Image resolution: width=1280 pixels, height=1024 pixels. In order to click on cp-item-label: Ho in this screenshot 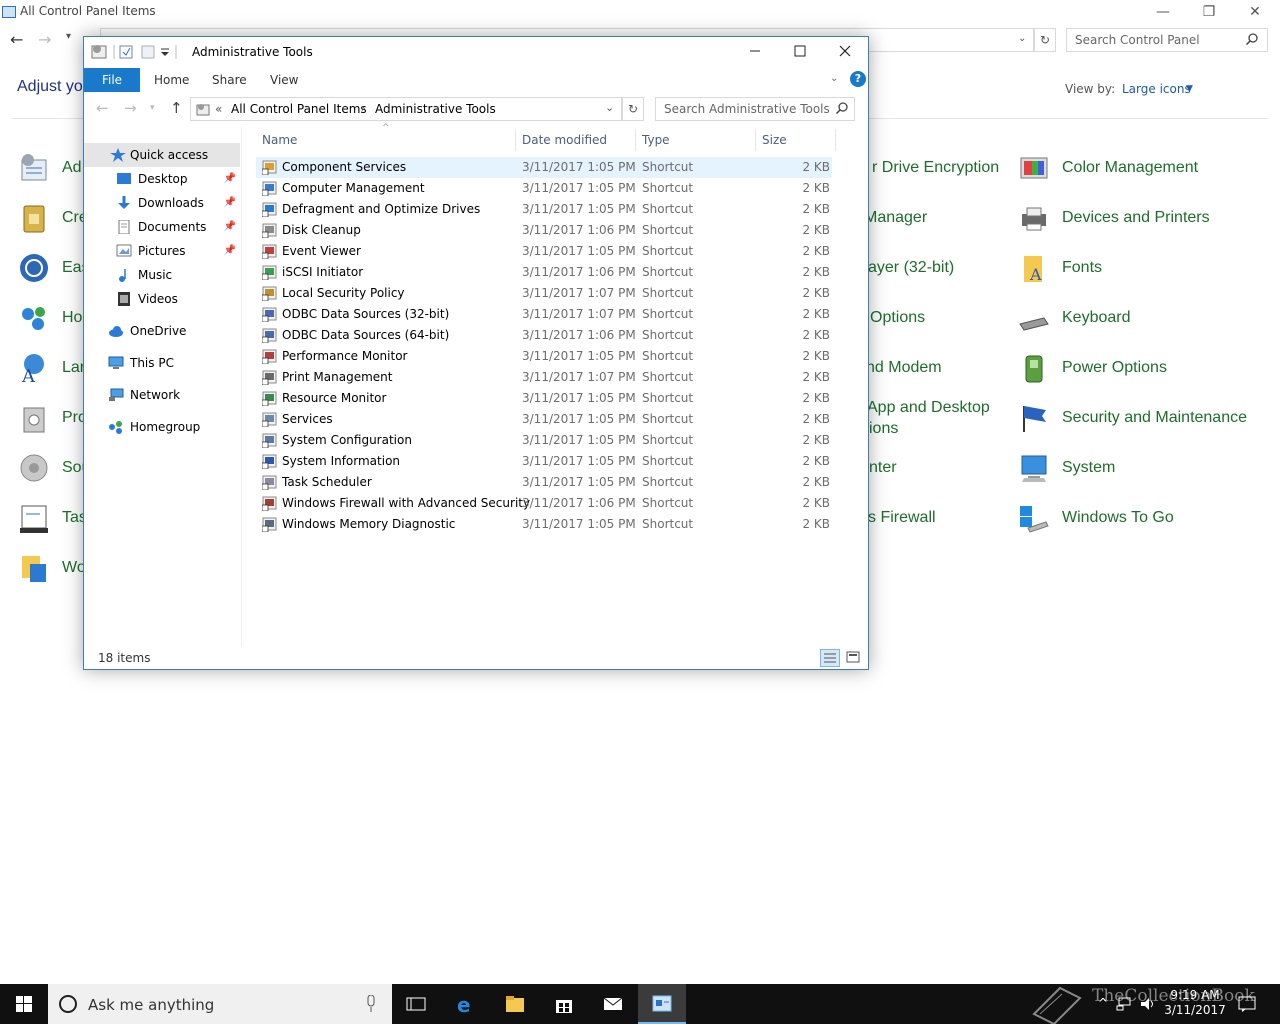, I will do `click(72, 318)`.